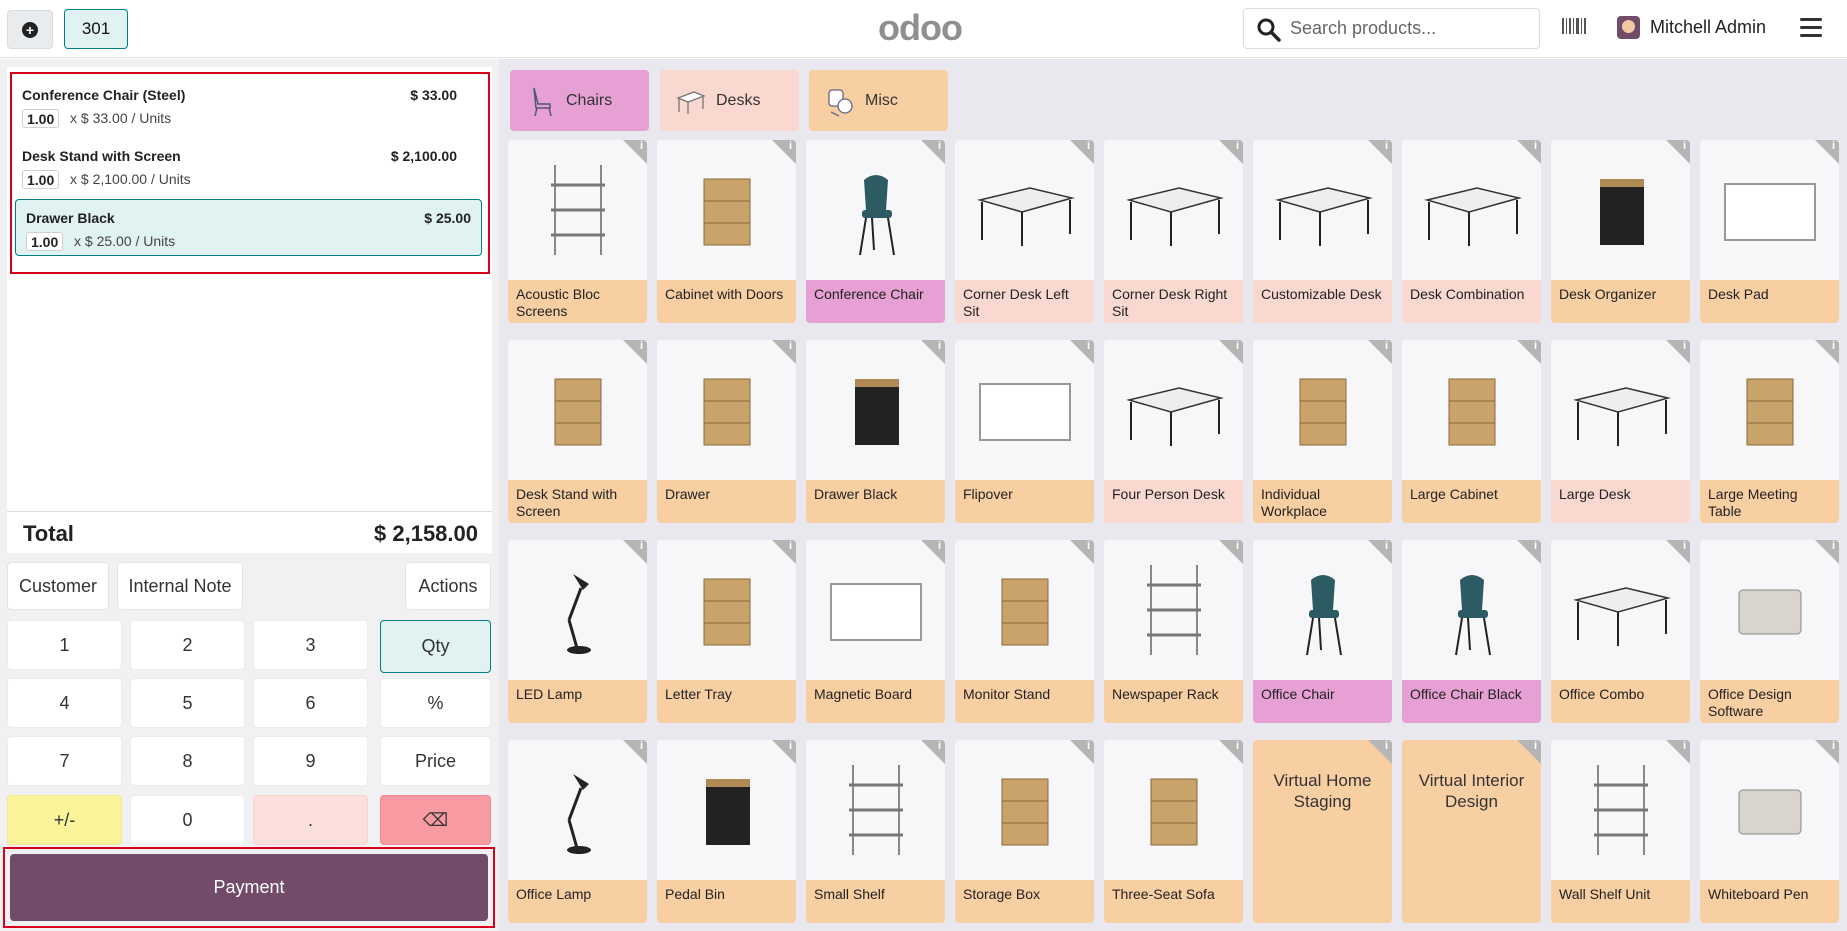 The width and height of the screenshot is (1847, 931). I want to click on customer-button: Customer, so click(58, 586).